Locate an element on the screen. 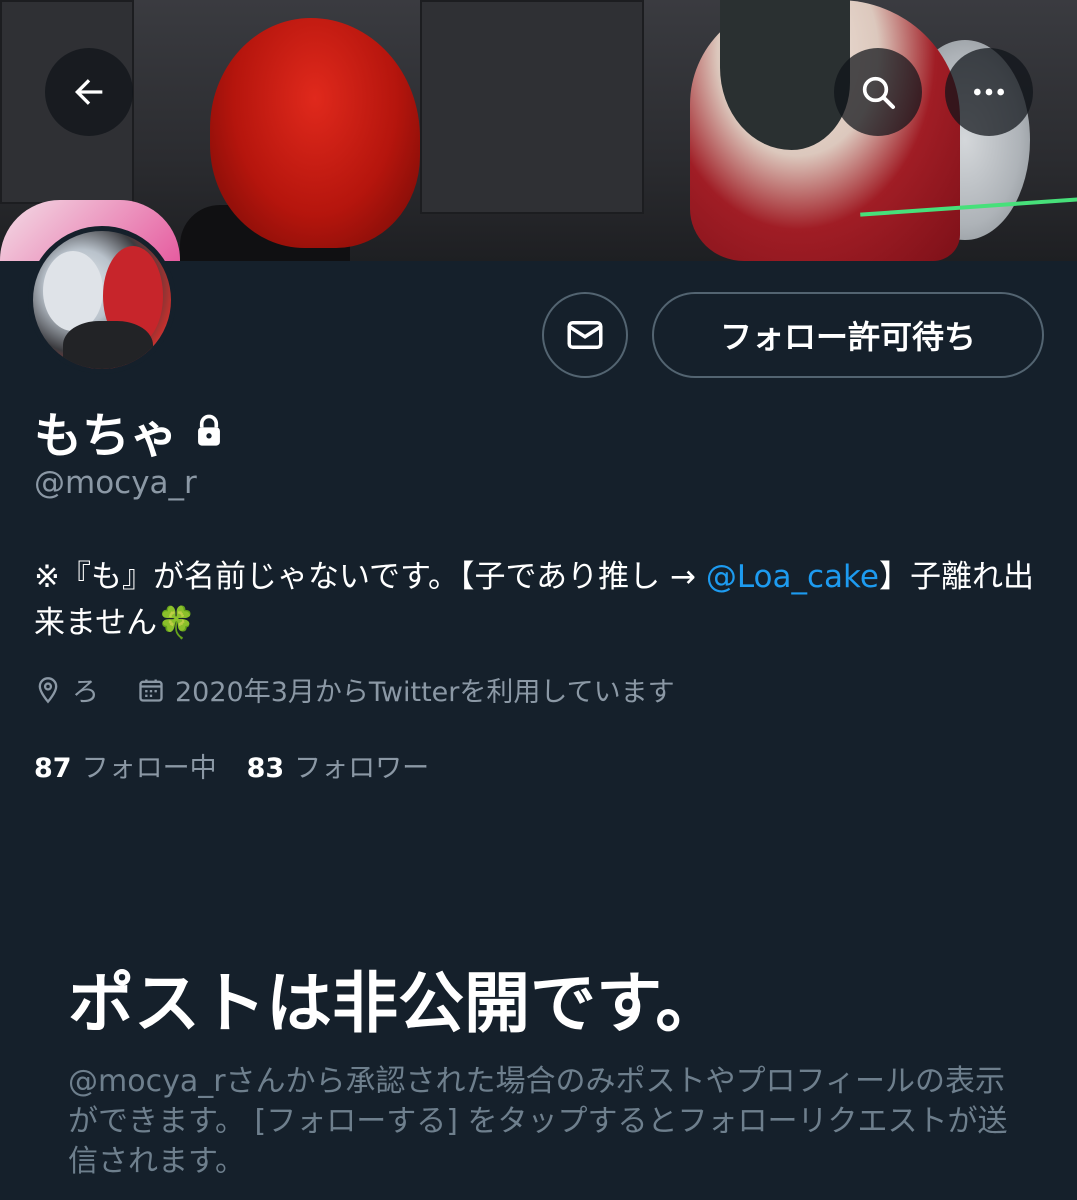  banner-figure-red-hair is located at coordinates (315, 133).